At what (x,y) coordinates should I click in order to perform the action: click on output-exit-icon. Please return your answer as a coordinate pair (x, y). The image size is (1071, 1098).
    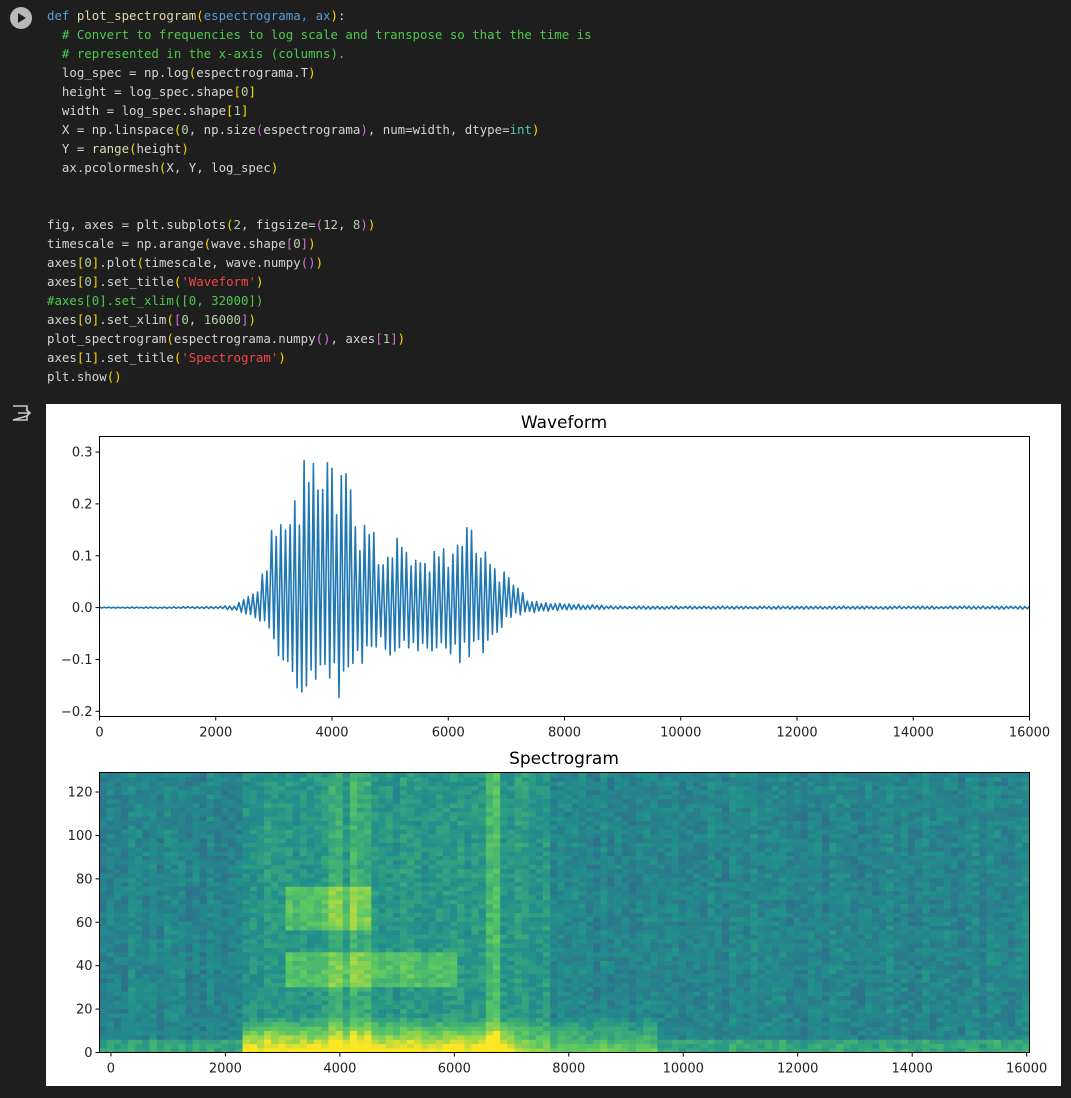
    Looking at the image, I should click on (21, 413).